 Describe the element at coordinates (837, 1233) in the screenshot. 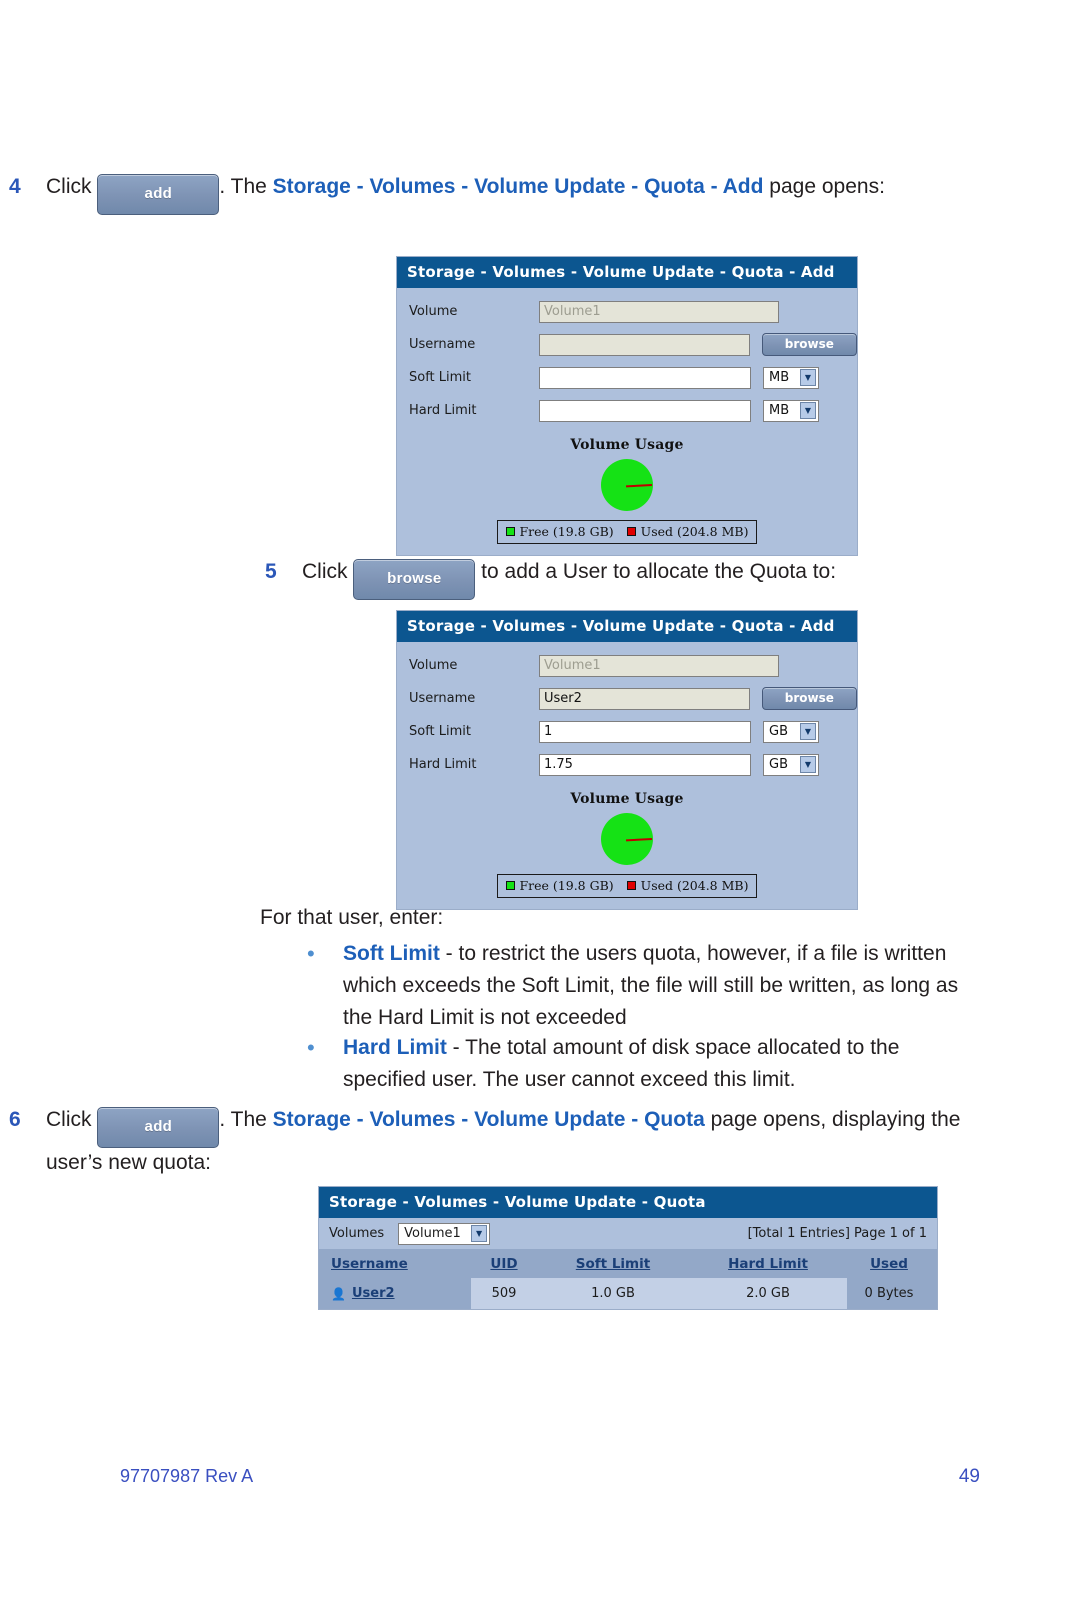

I see `pagination-info: [Total 1 Entries] Page 1 of 1` at that location.